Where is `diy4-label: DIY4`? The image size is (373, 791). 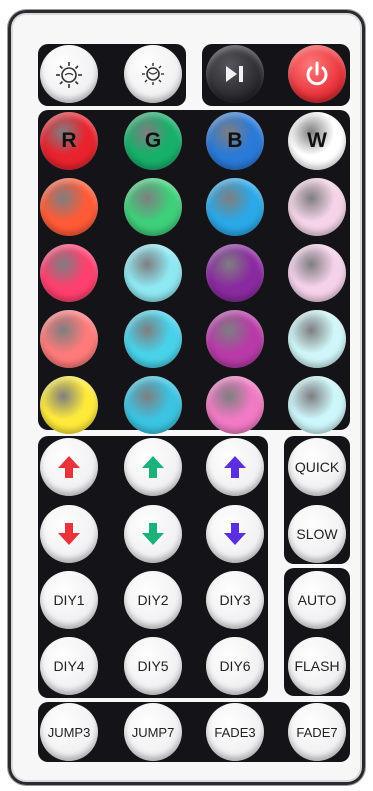 diy4-label: DIY4 is located at coordinates (69, 666).